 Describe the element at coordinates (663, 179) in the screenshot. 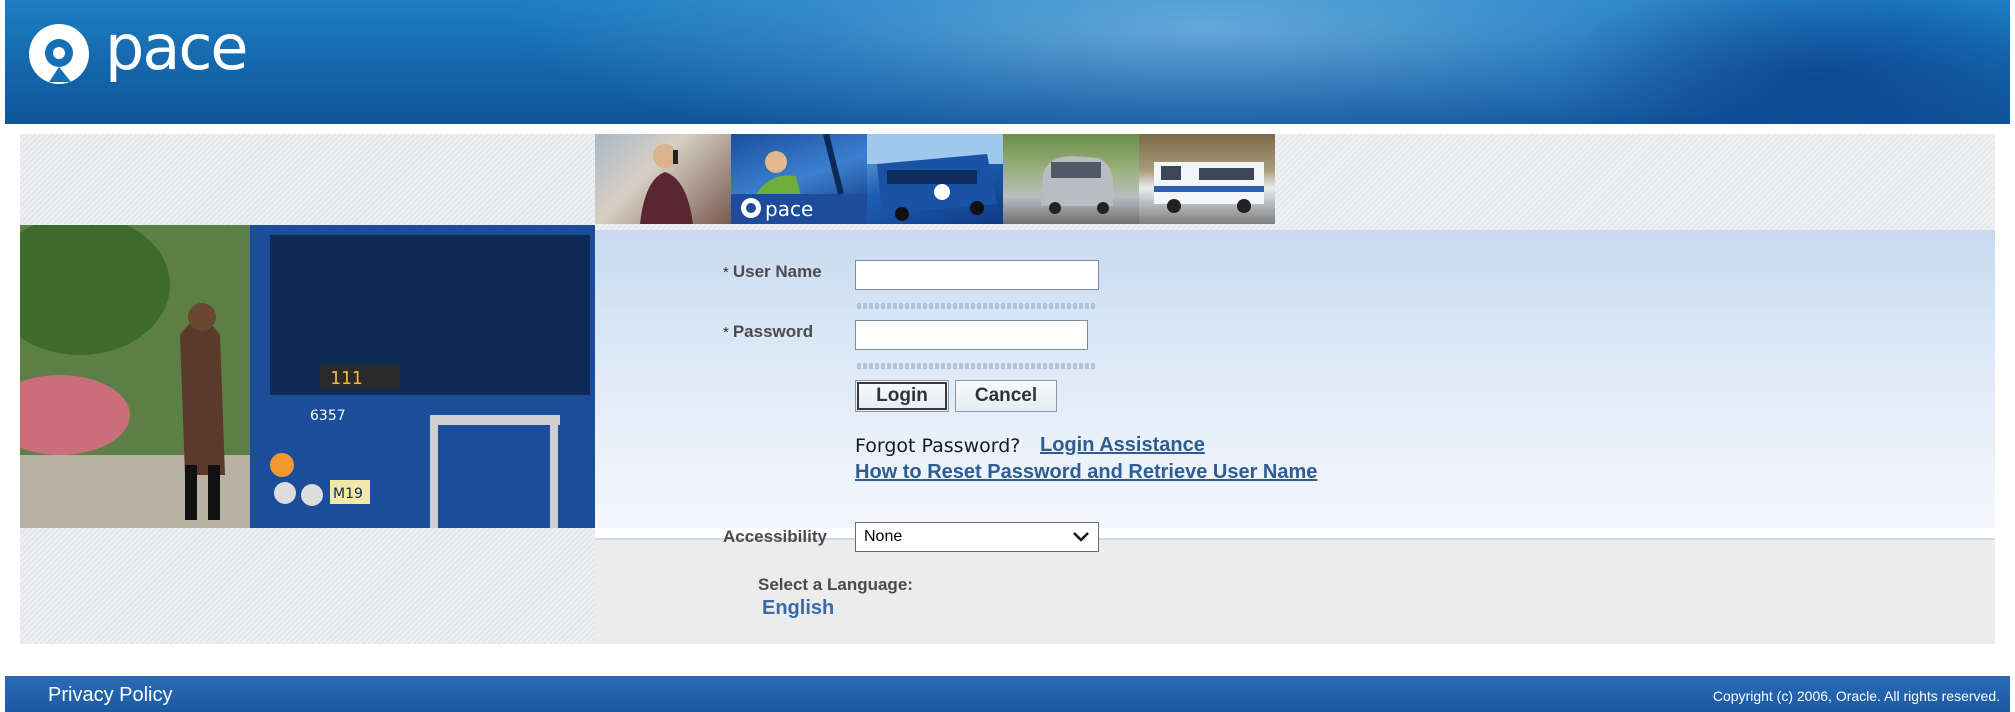

I see `woman-on-phone-photo` at that location.